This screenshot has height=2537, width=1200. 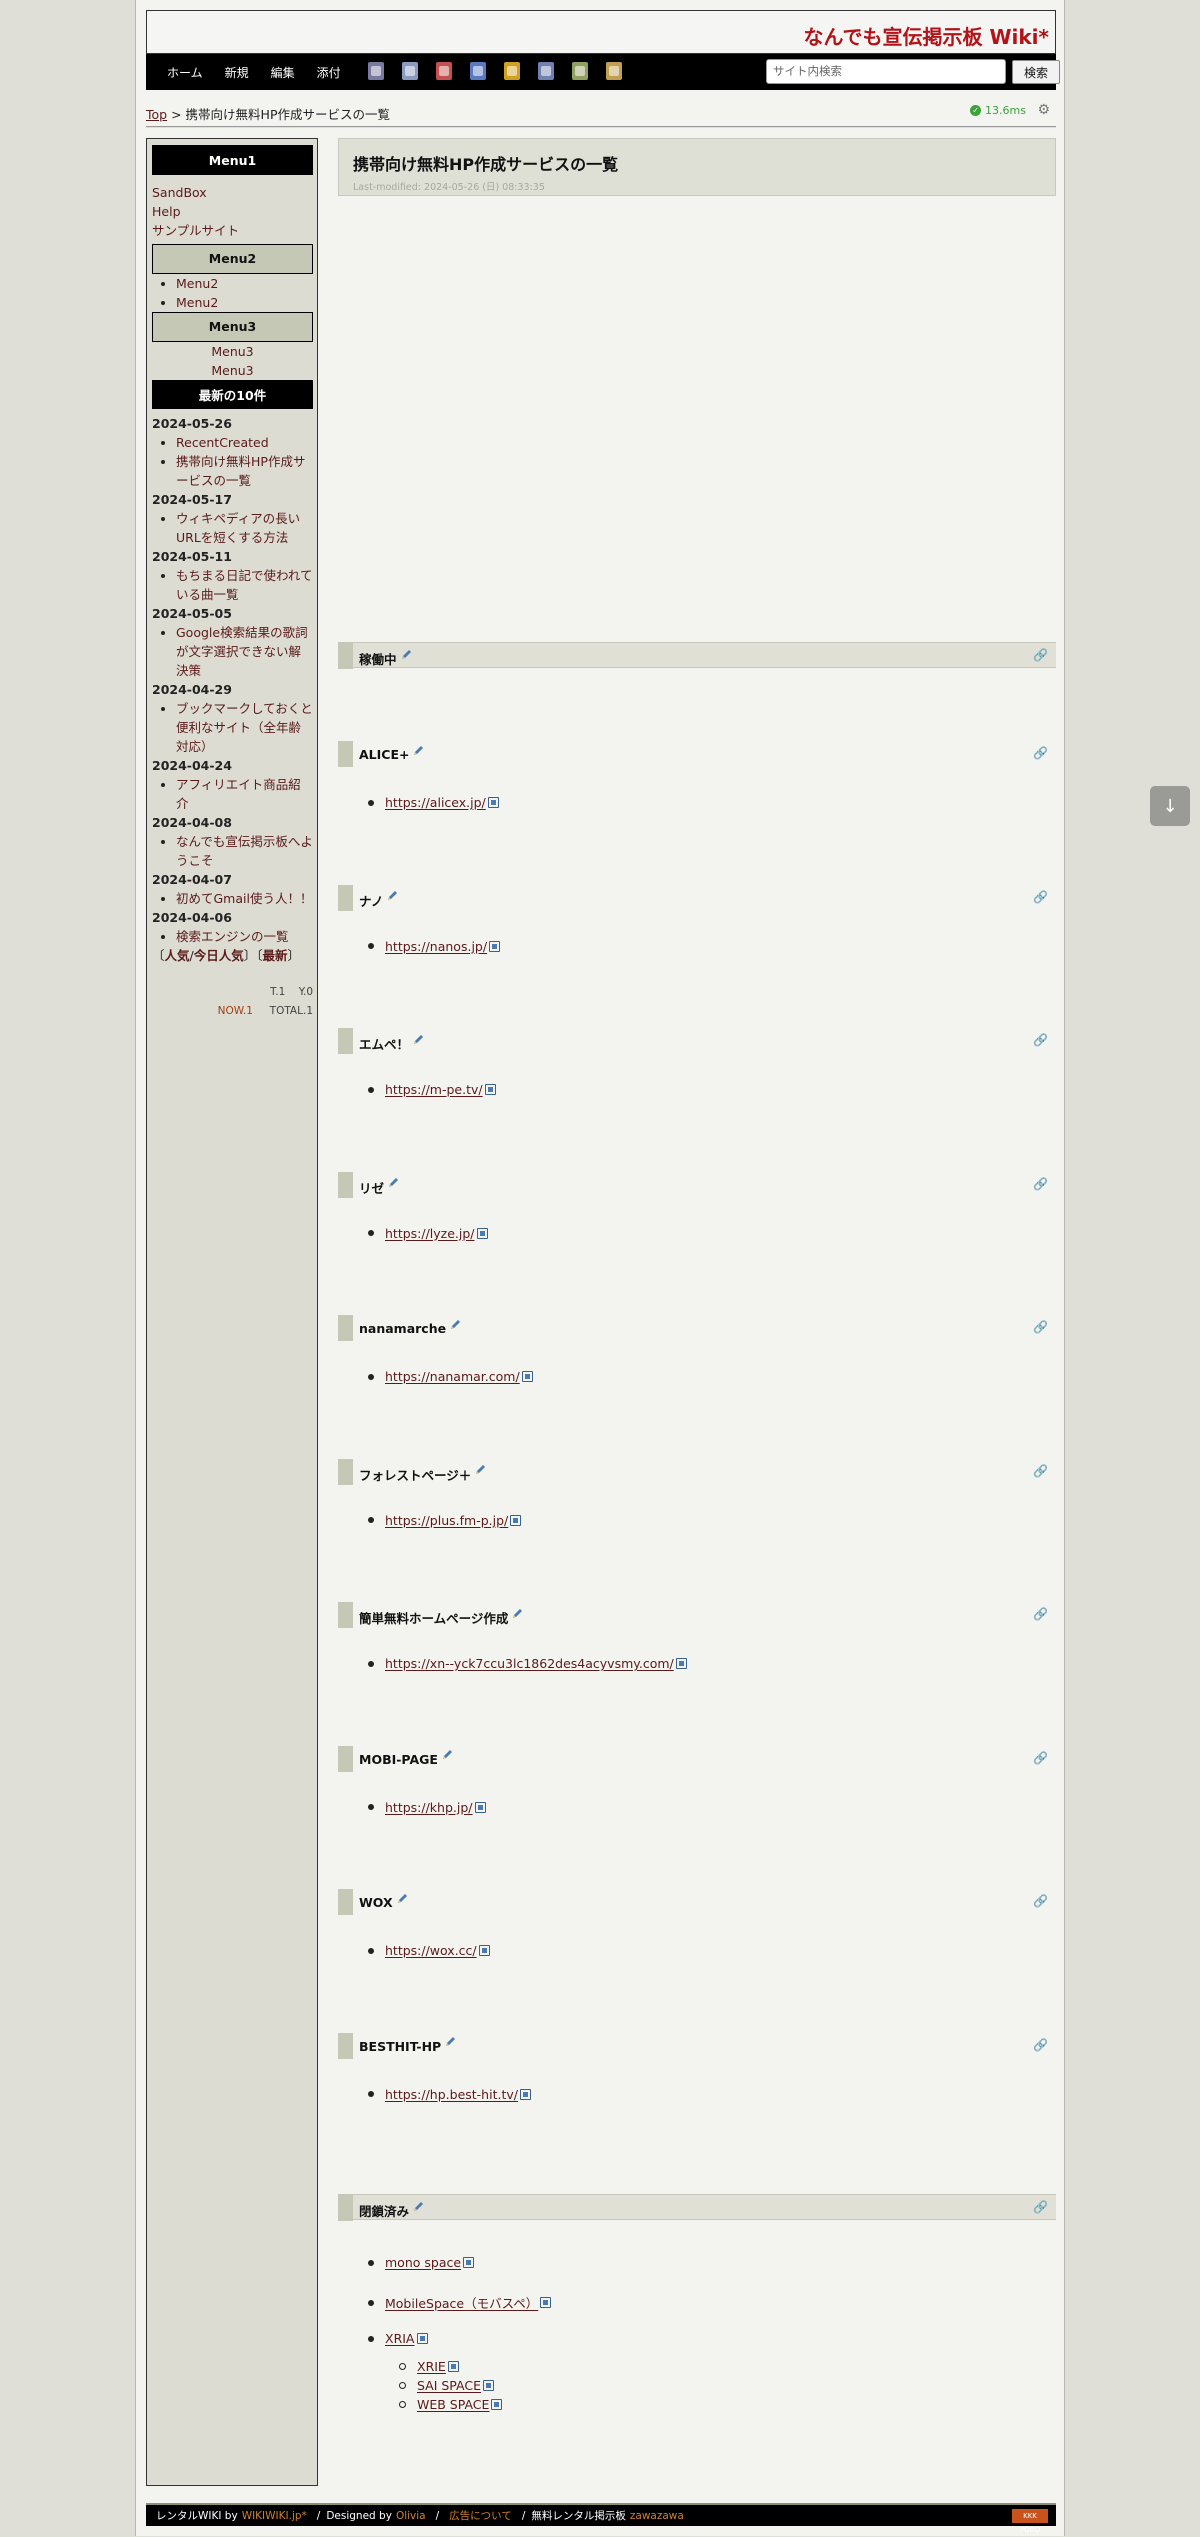 What do you see at coordinates (461, 2302) in the screenshot?
I see `closed-link: MobileSpace（モバスペ）` at bounding box center [461, 2302].